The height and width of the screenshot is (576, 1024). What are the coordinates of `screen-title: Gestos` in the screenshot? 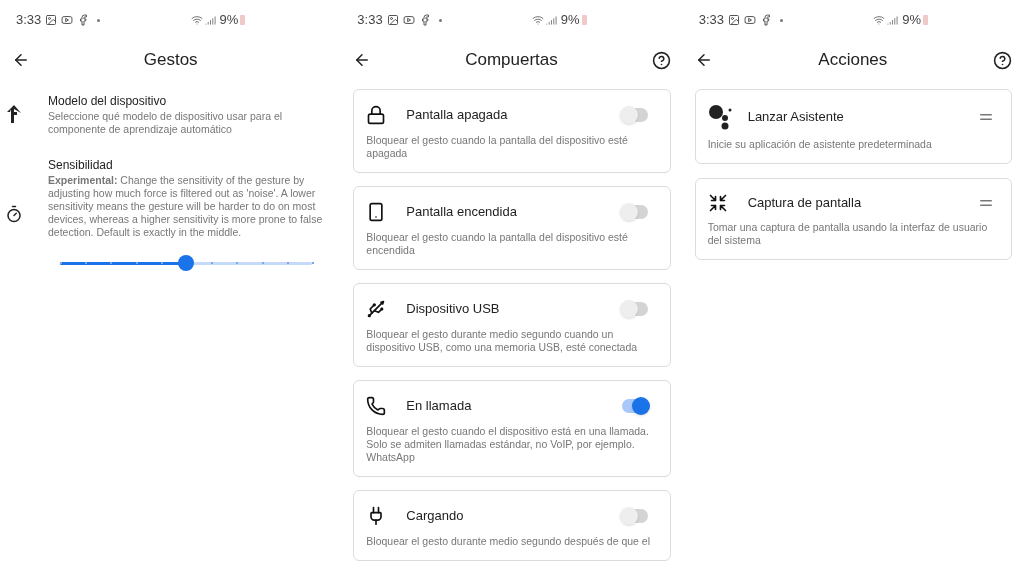 It's located at (170, 60).